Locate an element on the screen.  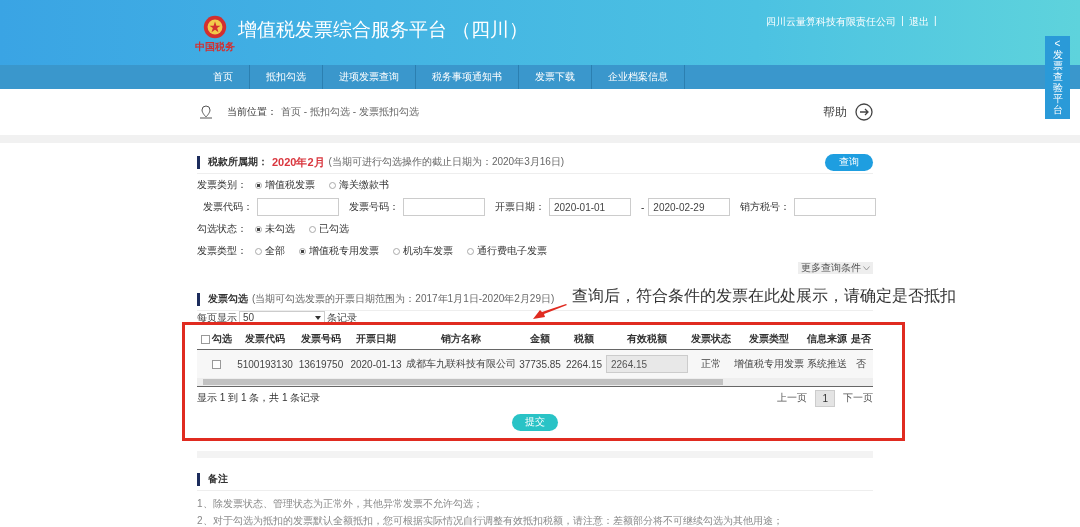
section-title: 备注 is located at coordinates (218, 479).